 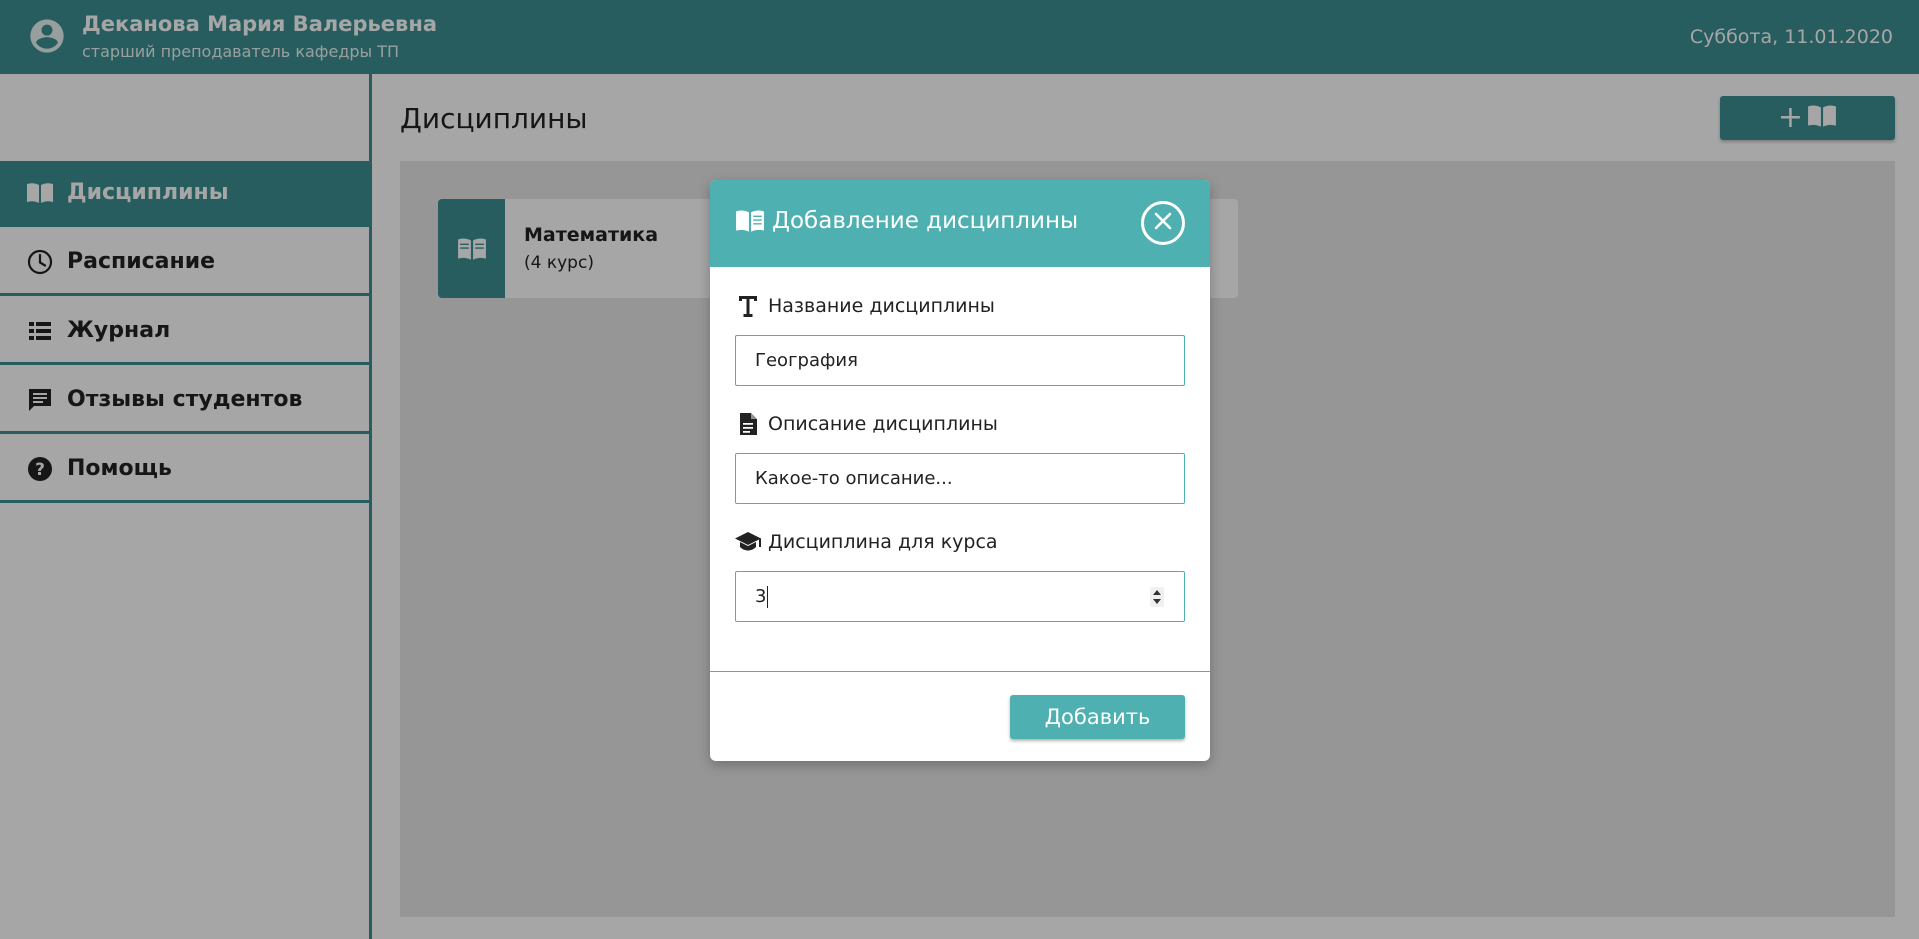 What do you see at coordinates (866, 424) in the screenshot?
I see `discipline-description-label: Описание дисциплины` at bounding box center [866, 424].